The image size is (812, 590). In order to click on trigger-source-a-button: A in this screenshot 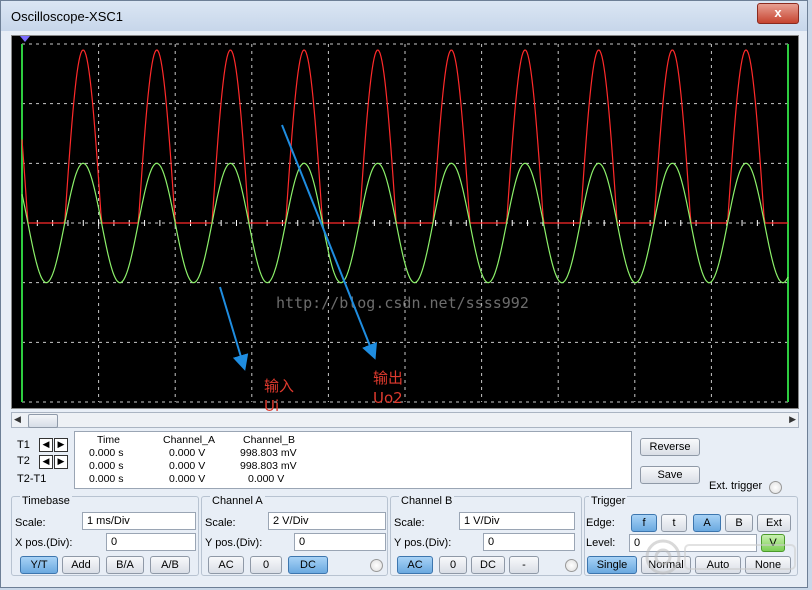, I will do `click(707, 523)`.